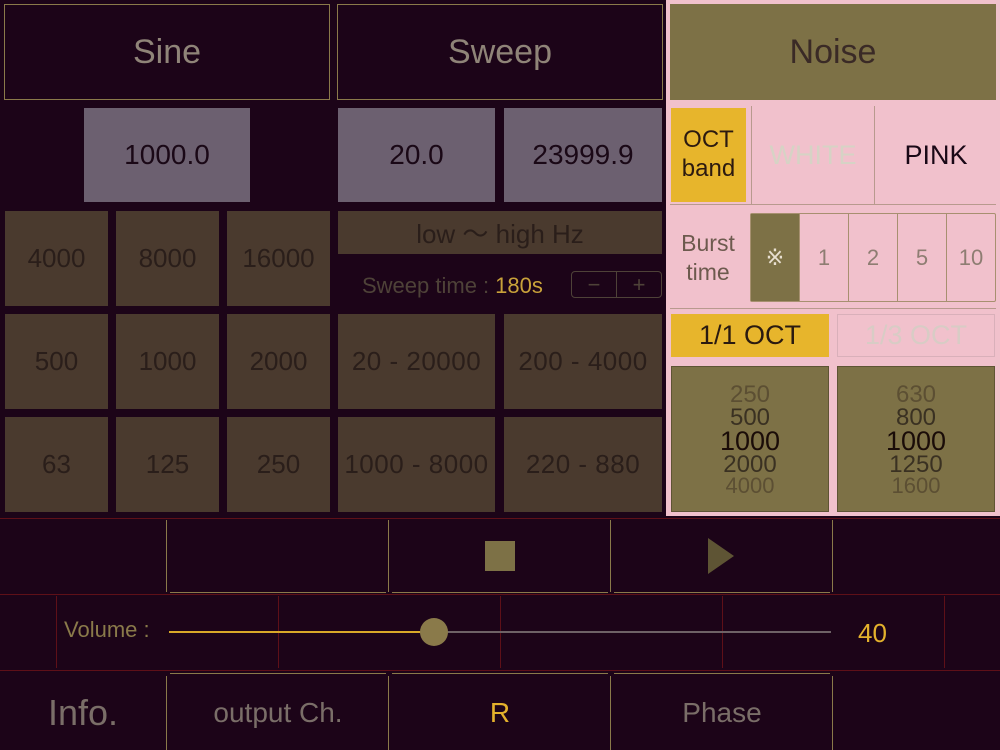 This screenshot has height=750, width=1000. Describe the element at coordinates (519, 285) in the screenshot. I see `sweep-time-value: 180s` at that location.